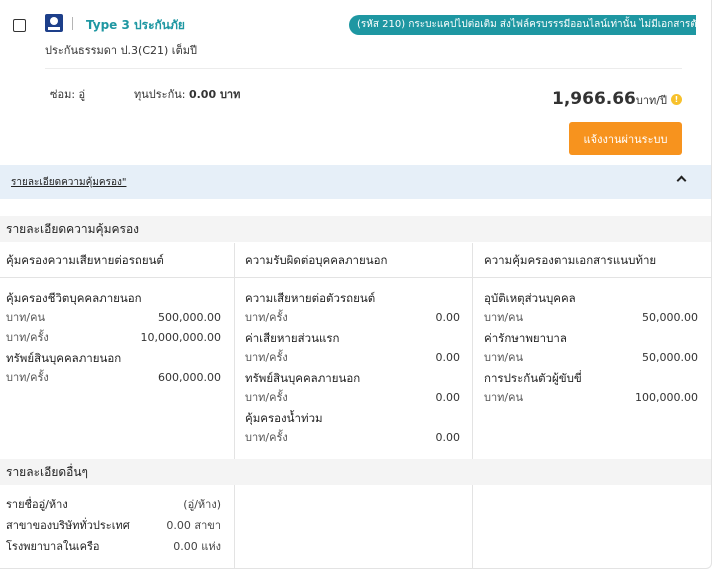 The width and height of the screenshot is (715, 572). What do you see at coordinates (121, 50) in the screenshot?
I see `plan-subtitle: ประกันธรรมดา ป.3(C21) เต็มปี` at bounding box center [121, 50].